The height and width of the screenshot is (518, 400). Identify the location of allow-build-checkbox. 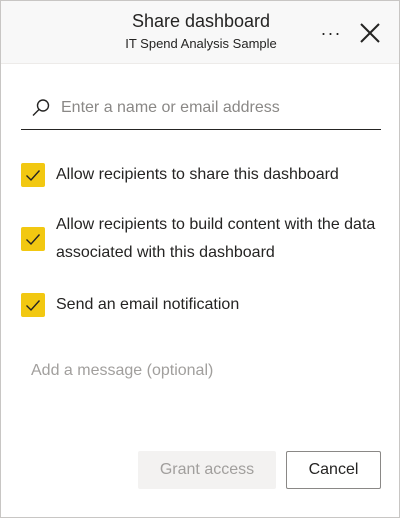
(33, 239).